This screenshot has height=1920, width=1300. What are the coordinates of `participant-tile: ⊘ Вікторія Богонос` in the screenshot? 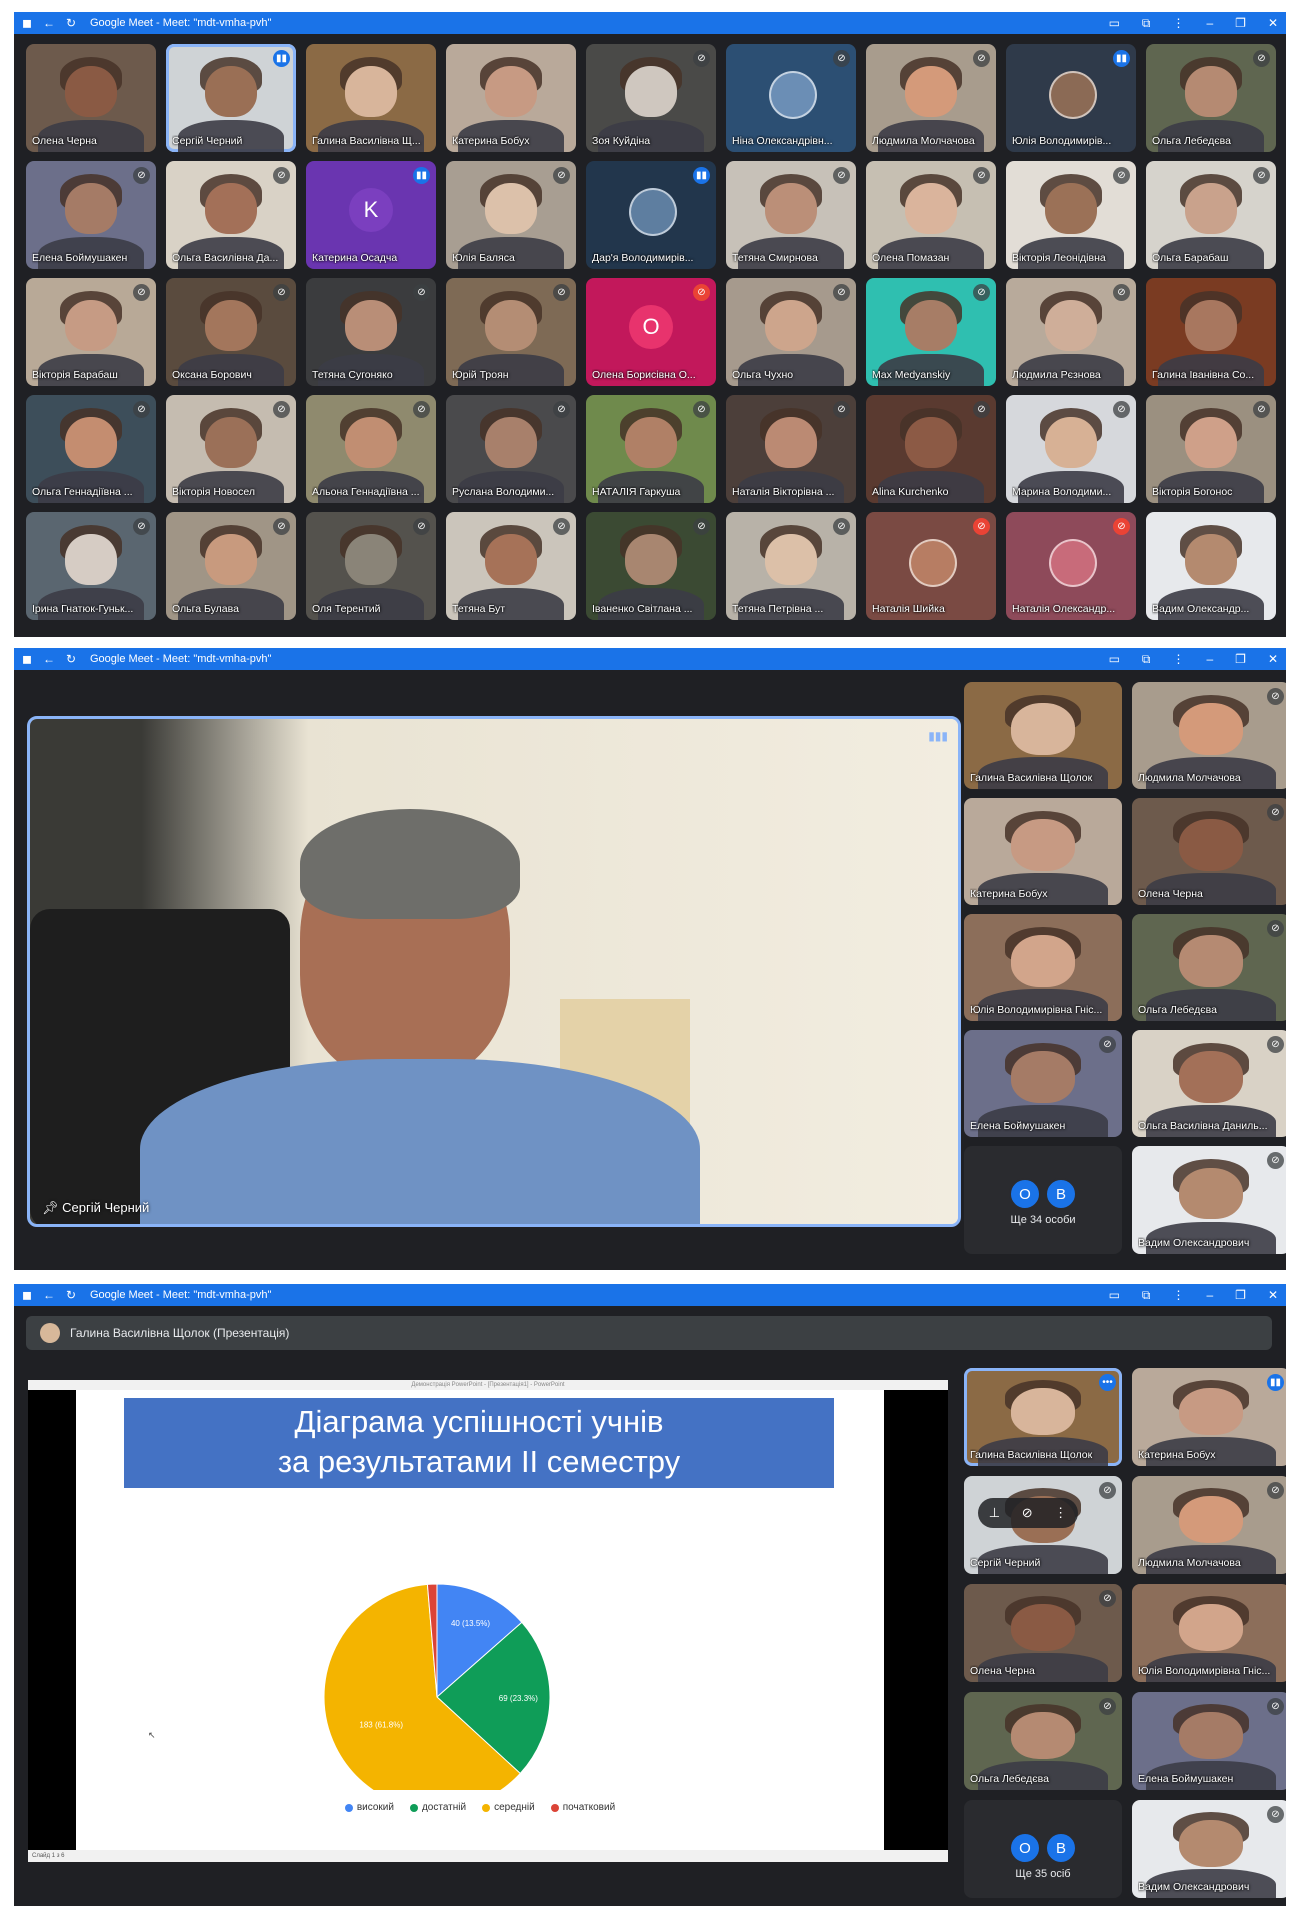 It's located at (1211, 449).